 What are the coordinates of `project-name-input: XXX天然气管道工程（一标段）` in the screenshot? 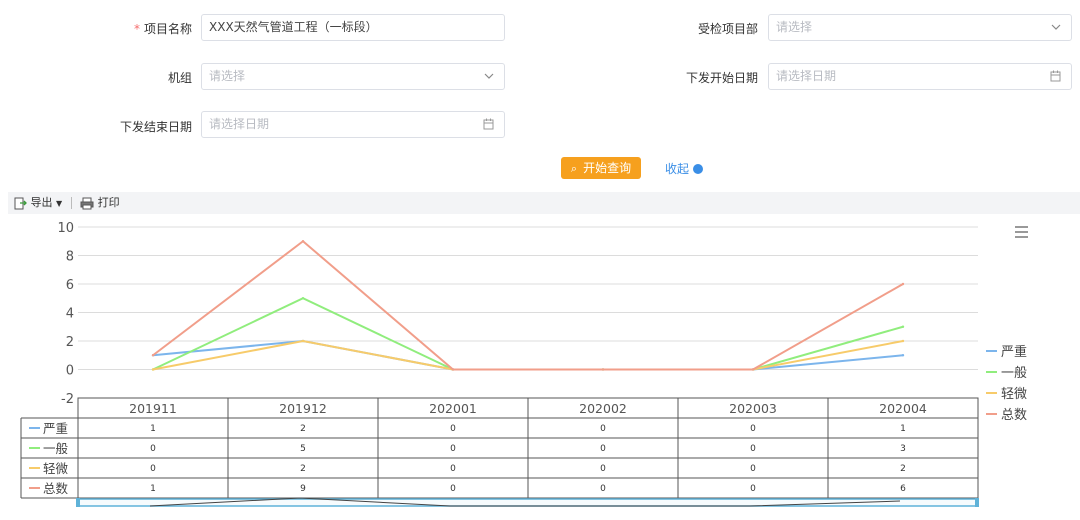 It's located at (353, 27).